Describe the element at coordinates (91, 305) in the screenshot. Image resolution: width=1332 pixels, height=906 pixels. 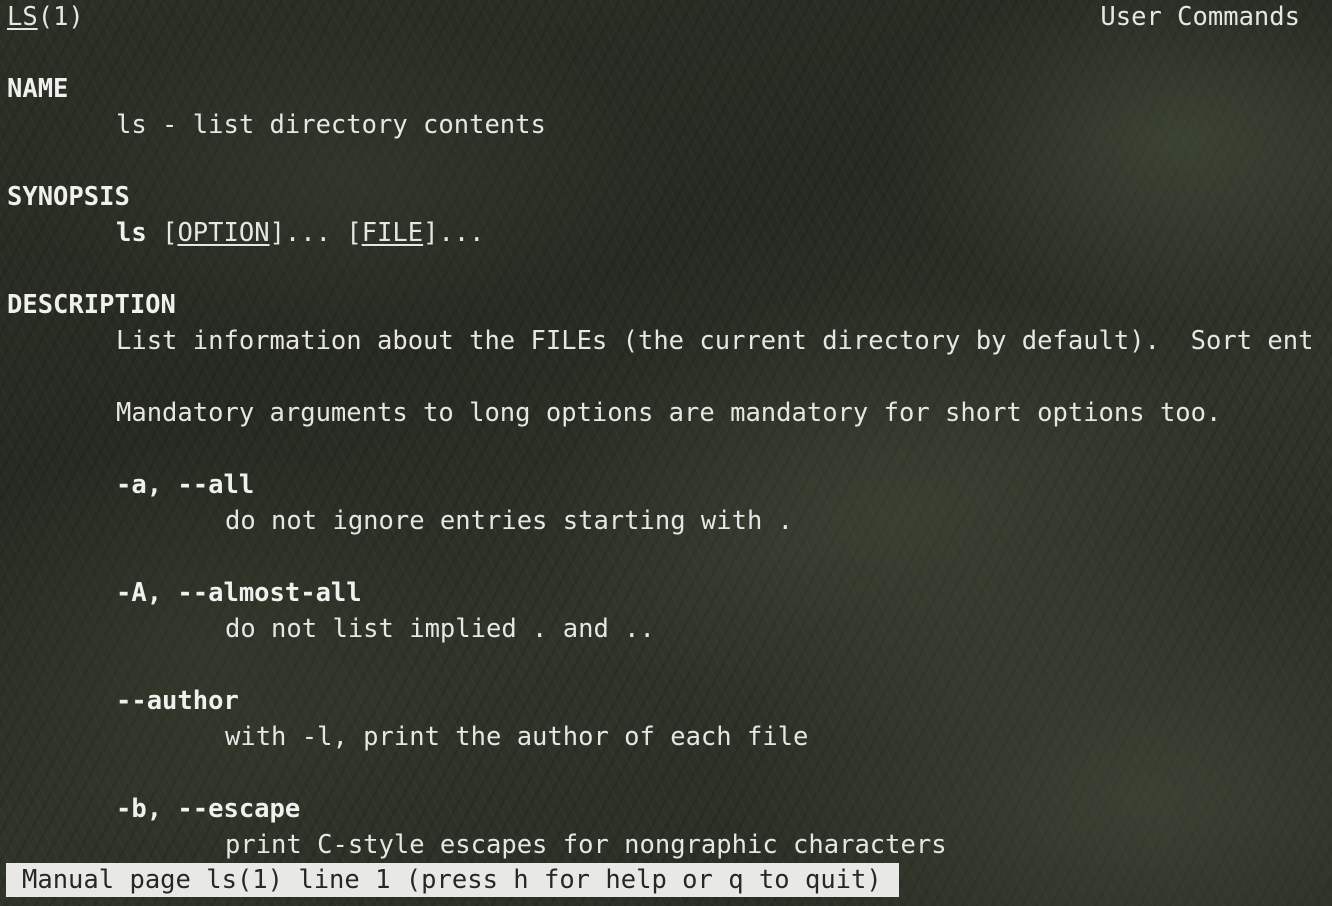
I see `section-heading-description: DESCRIPTION` at that location.